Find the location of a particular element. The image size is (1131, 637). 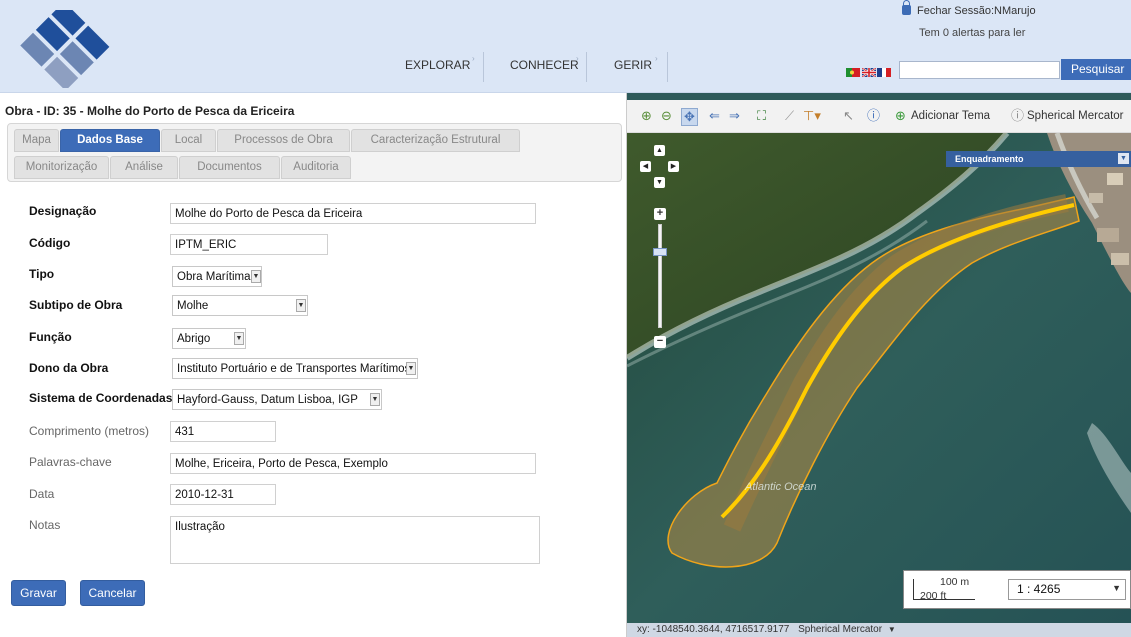

projection-icon: ⓘ is located at coordinates (1018, 115).